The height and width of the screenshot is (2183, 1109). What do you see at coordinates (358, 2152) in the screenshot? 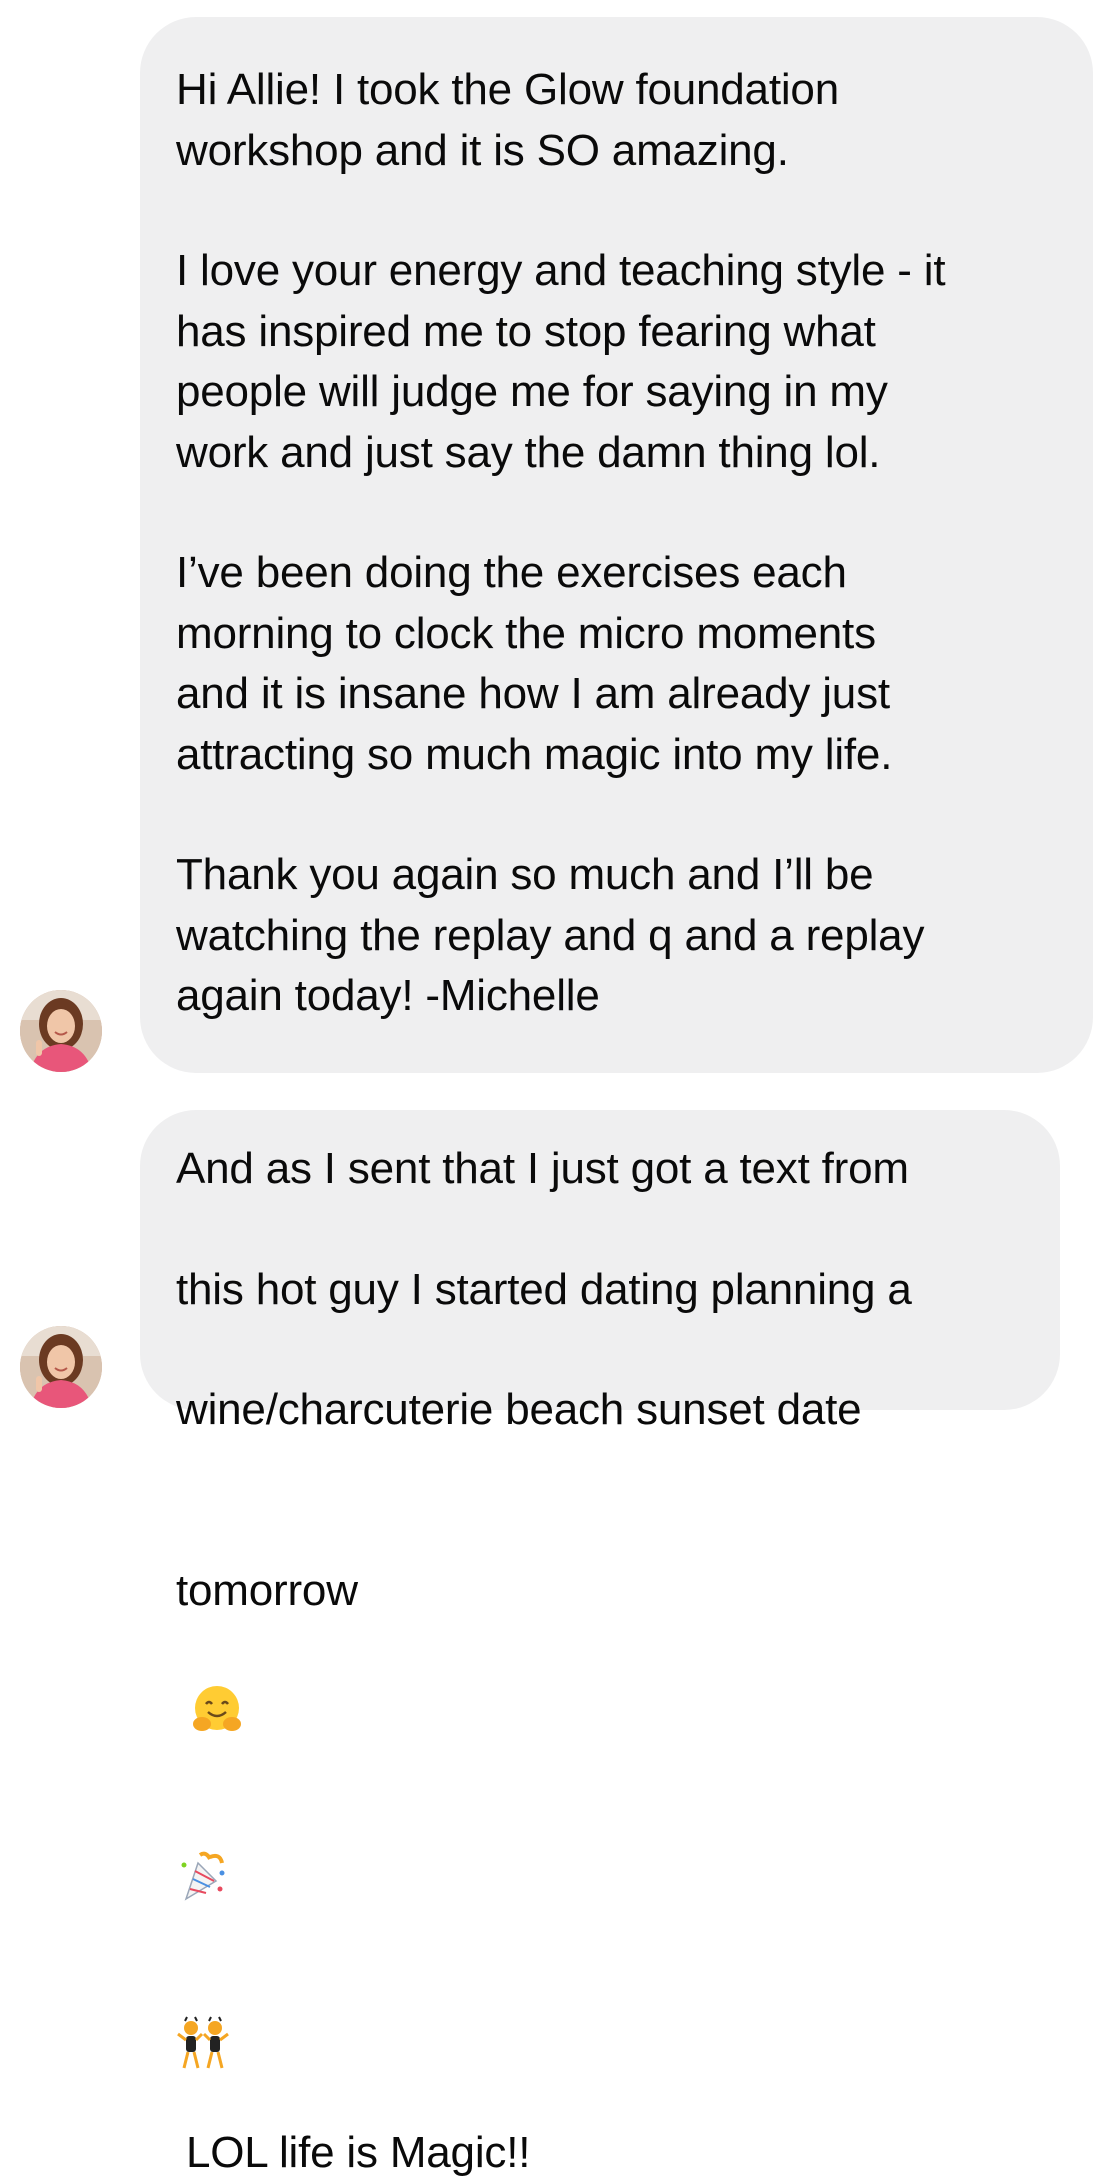
I see `message-text: LOL life is Magic!!` at bounding box center [358, 2152].